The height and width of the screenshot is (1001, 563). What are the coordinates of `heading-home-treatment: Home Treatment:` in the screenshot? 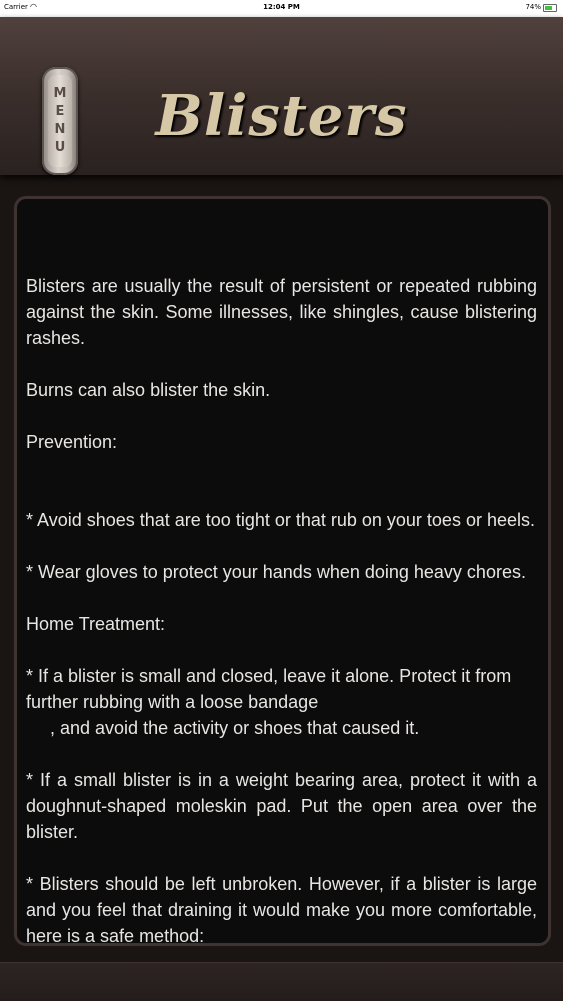 It's located at (96, 624).